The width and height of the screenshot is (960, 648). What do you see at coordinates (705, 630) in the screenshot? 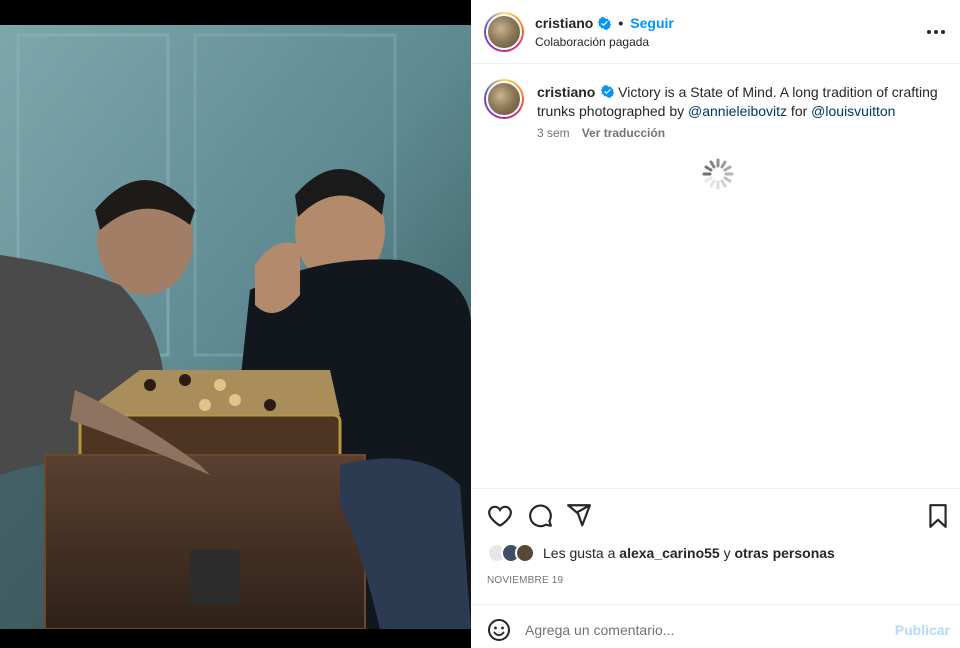
I see `comment-input` at bounding box center [705, 630].